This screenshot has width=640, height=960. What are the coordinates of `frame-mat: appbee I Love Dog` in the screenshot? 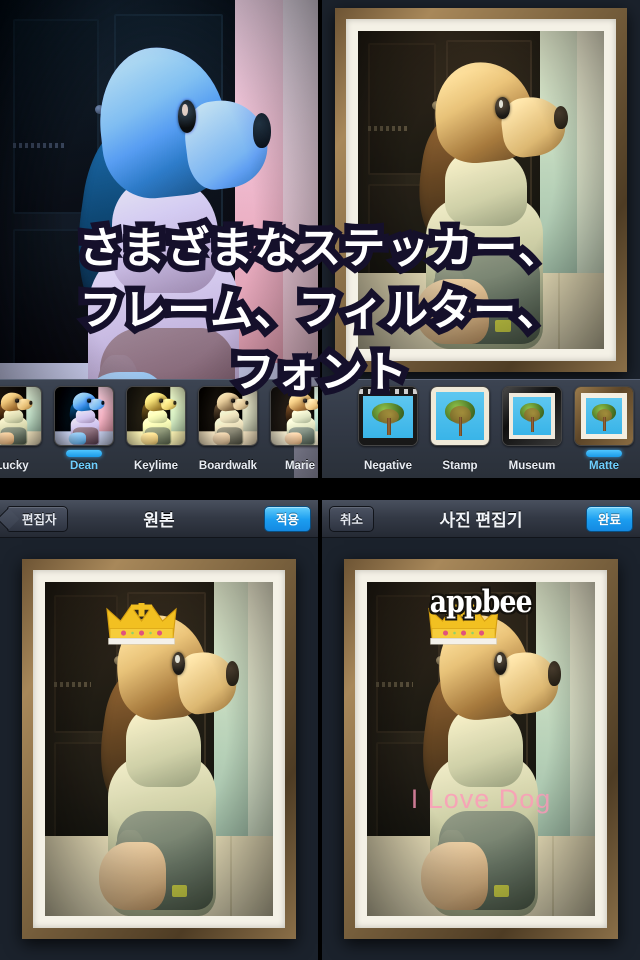 It's located at (481, 749).